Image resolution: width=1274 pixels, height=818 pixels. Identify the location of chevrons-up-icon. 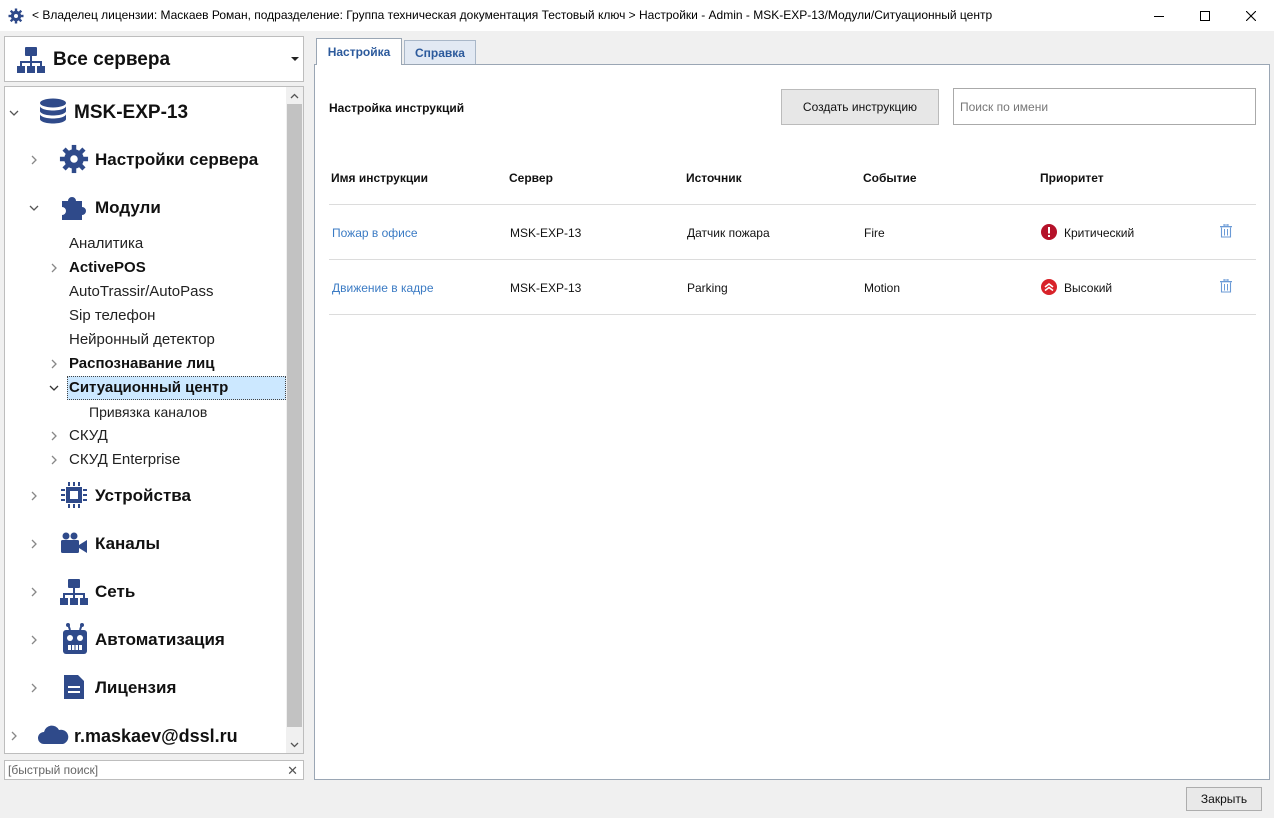
(1049, 287).